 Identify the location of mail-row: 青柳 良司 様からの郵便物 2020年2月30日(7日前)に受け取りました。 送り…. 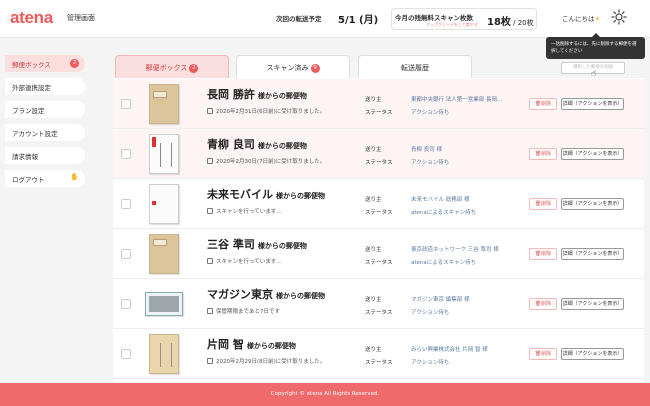
(378, 154).